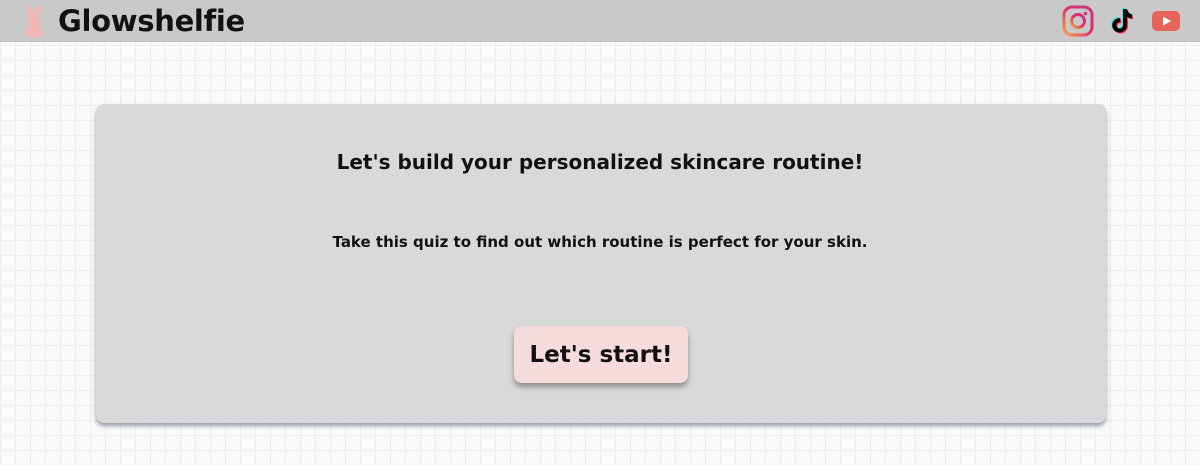 Image resolution: width=1200 pixels, height=465 pixels. Describe the element at coordinates (1122, 21) in the screenshot. I see `tiktok-icon` at that location.